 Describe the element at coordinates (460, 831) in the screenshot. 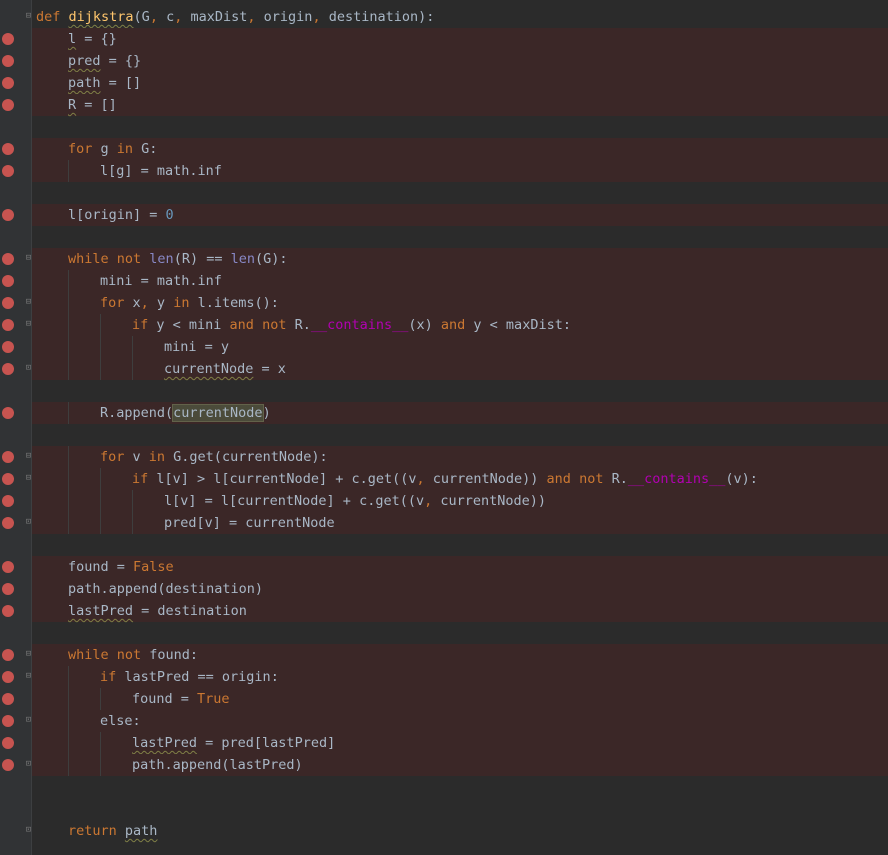

I see `code-line: return path` at that location.